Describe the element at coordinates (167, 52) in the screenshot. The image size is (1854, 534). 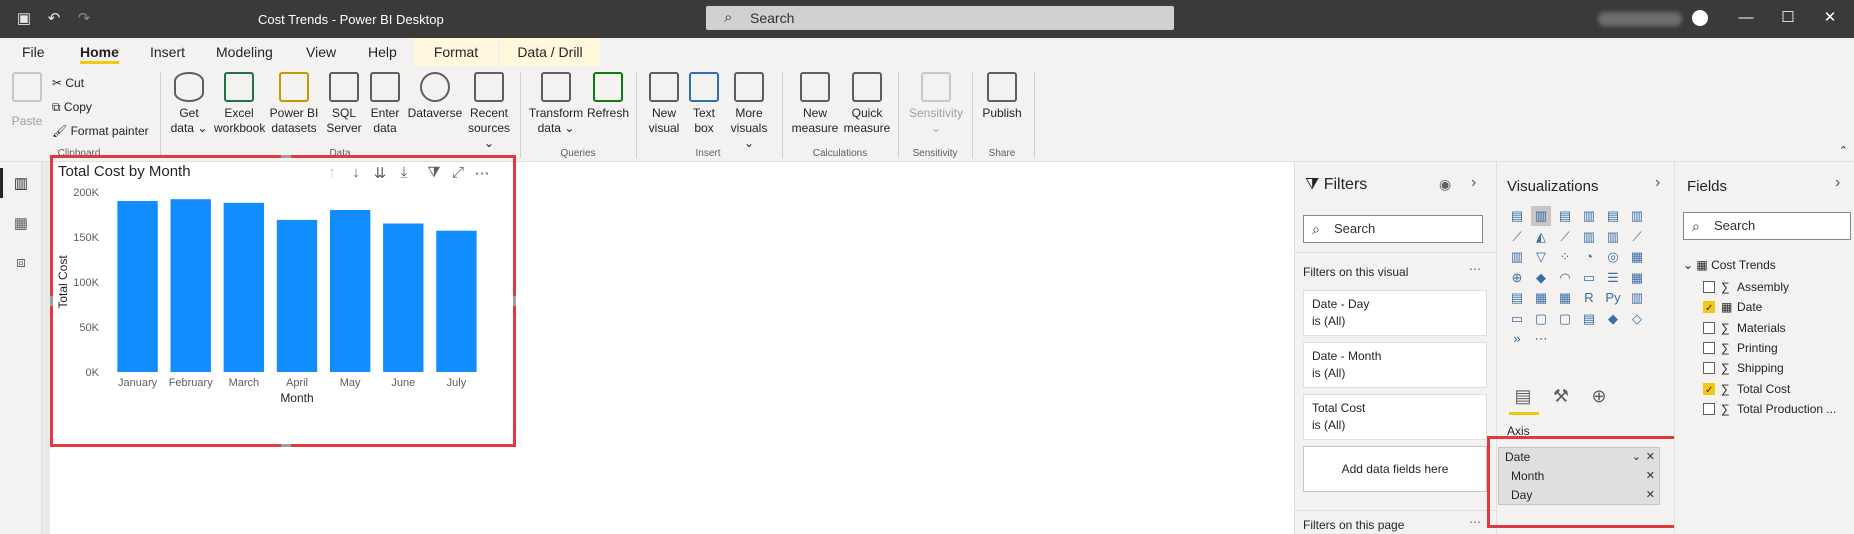
I see `tab-insert: Insert` at that location.